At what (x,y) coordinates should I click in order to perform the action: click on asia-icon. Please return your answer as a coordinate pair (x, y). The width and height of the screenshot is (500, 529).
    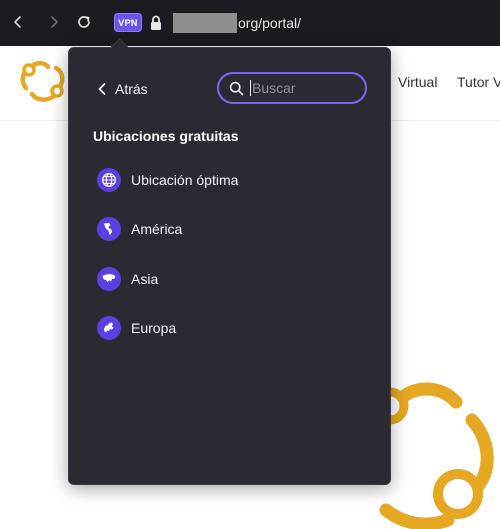
    Looking at the image, I should click on (109, 279).